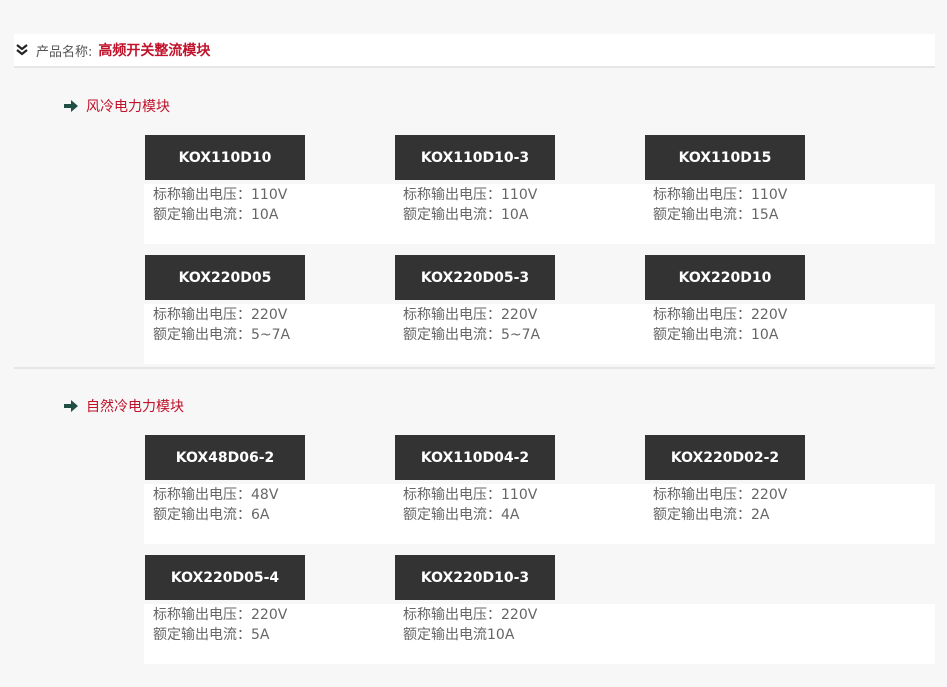 Image resolution: width=947 pixels, height=687 pixels. Describe the element at coordinates (225, 277) in the screenshot. I see `product-name: KOX220D05` at that location.